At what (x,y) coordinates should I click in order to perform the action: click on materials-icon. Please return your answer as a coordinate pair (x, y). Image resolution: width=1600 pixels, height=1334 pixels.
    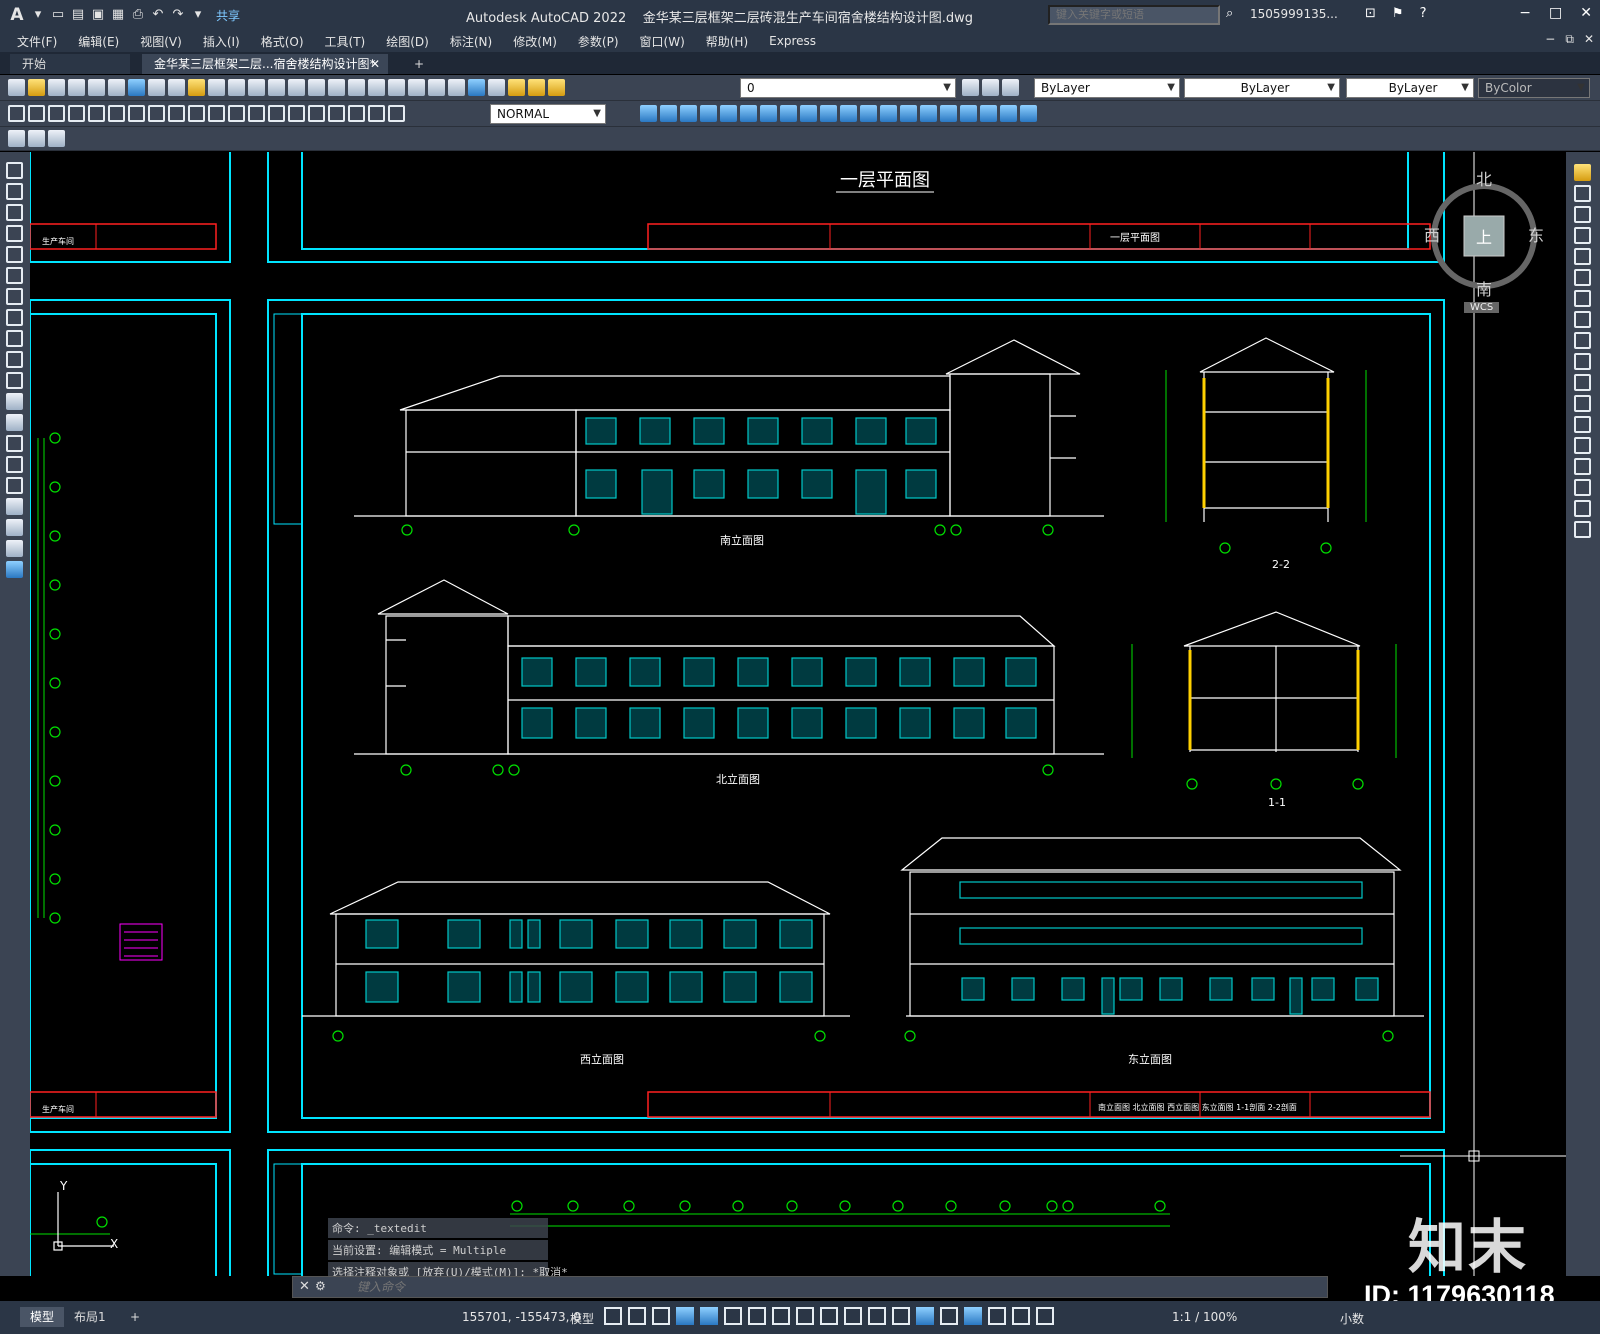
    Looking at the image, I should click on (36, 138).